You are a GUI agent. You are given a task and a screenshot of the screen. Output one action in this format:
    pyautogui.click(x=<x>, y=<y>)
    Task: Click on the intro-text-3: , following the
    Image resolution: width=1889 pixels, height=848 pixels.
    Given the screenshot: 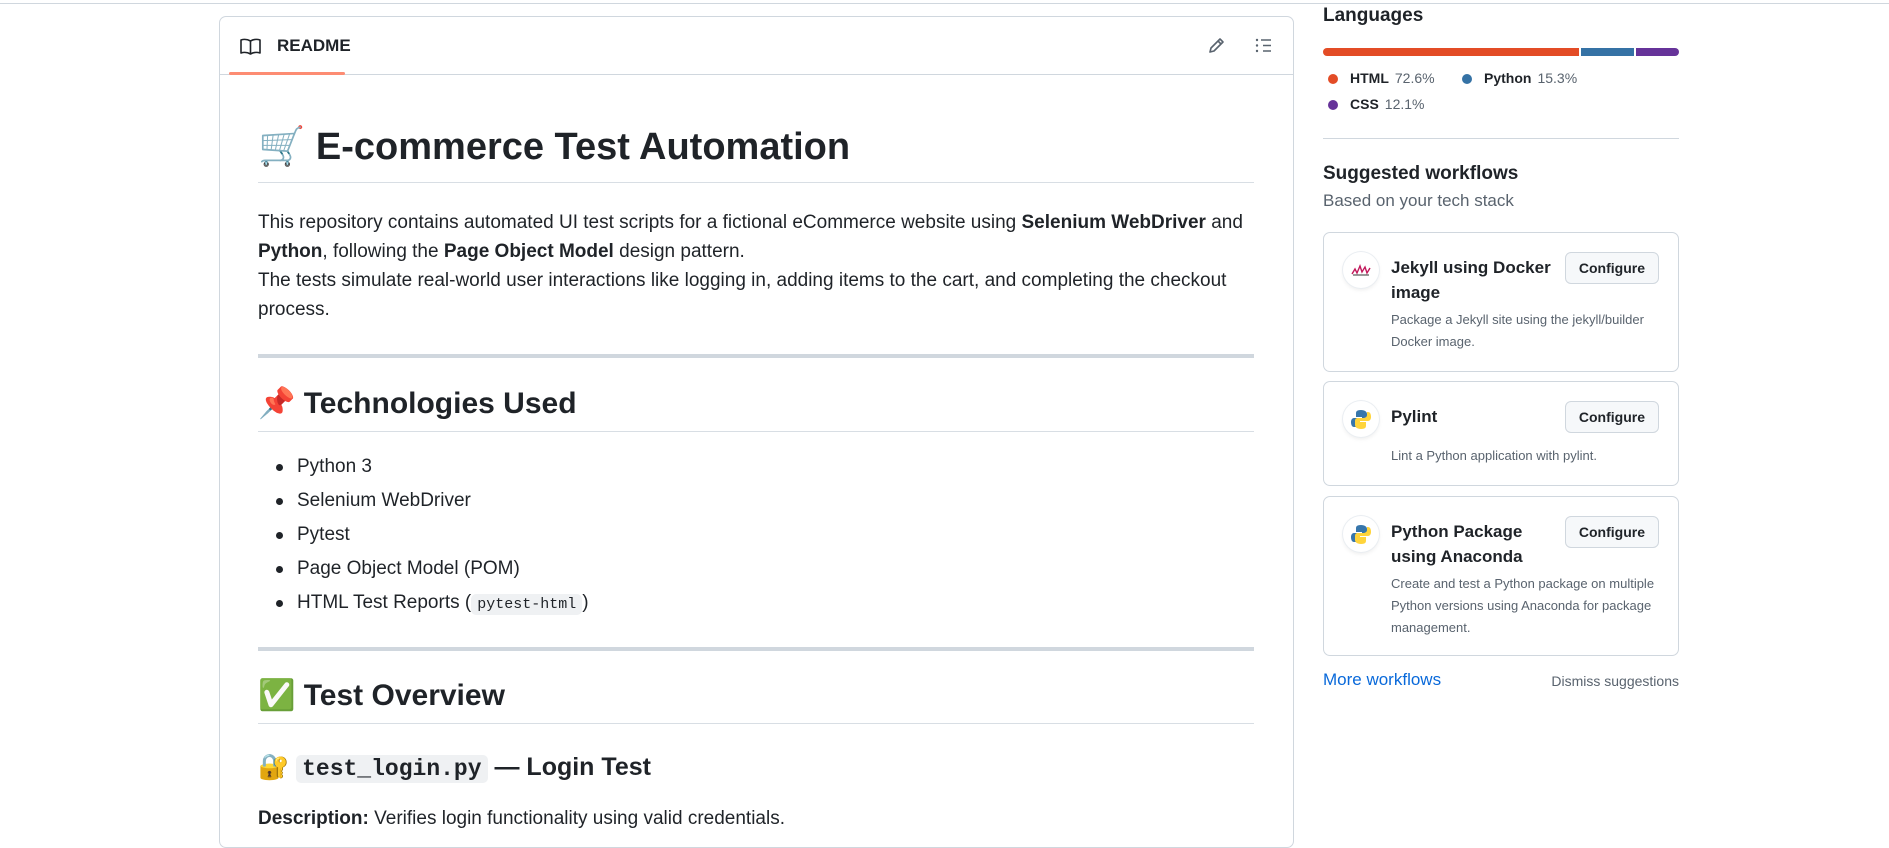 What is the action you would take?
    pyautogui.click(x=383, y=251)
    